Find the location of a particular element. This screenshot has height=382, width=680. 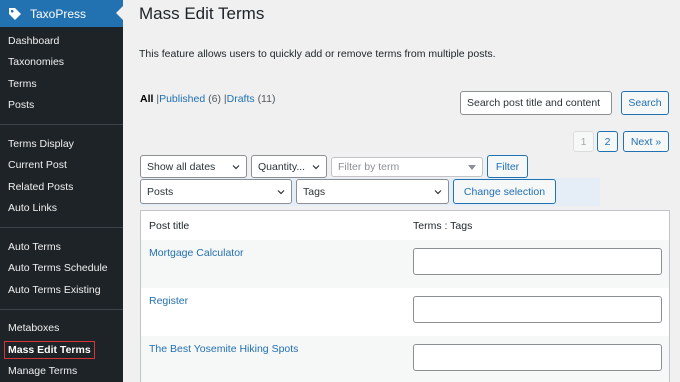

post-status-views: All |Published (6) |Drafts (11) is located at coordinates (207, 99).